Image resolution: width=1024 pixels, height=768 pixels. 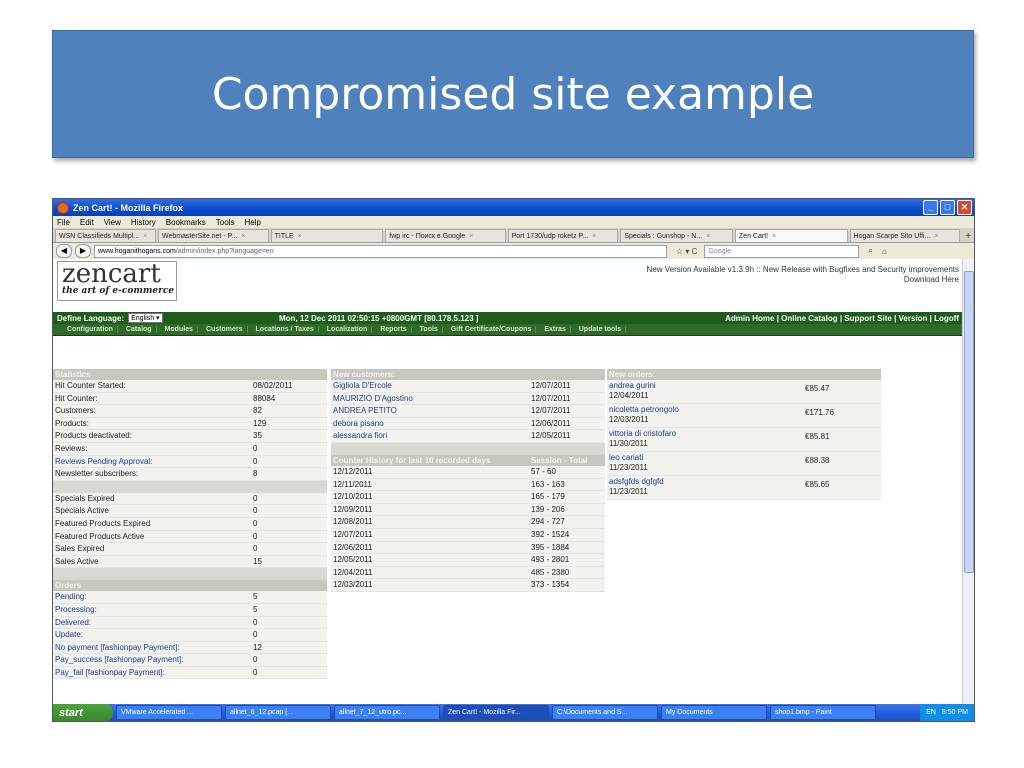 I want to click on table-row: Update: 0, so click(x=190, y=635).